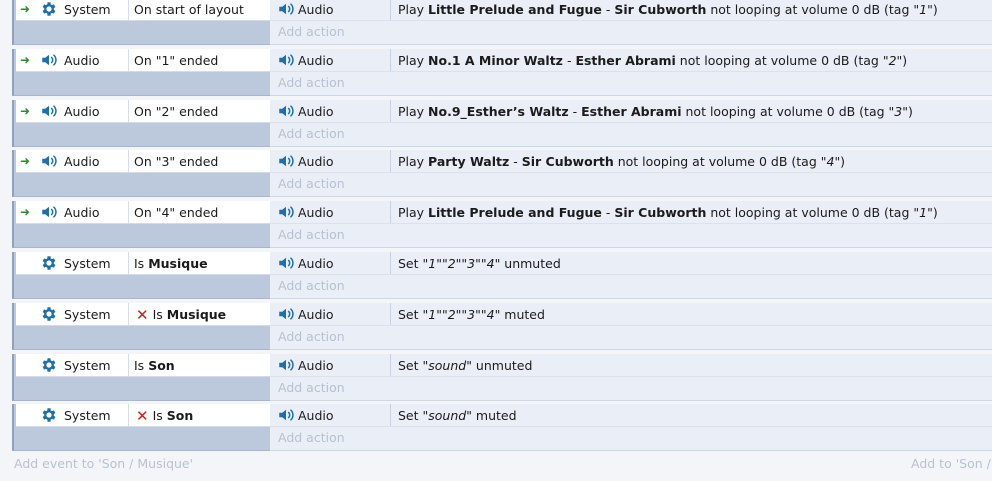 This screenshot has width=992, height=481. Describe the element at coordinates (515, 9) in the screenshot. I see `text-run: Little Prelude and Fugue` at that location.